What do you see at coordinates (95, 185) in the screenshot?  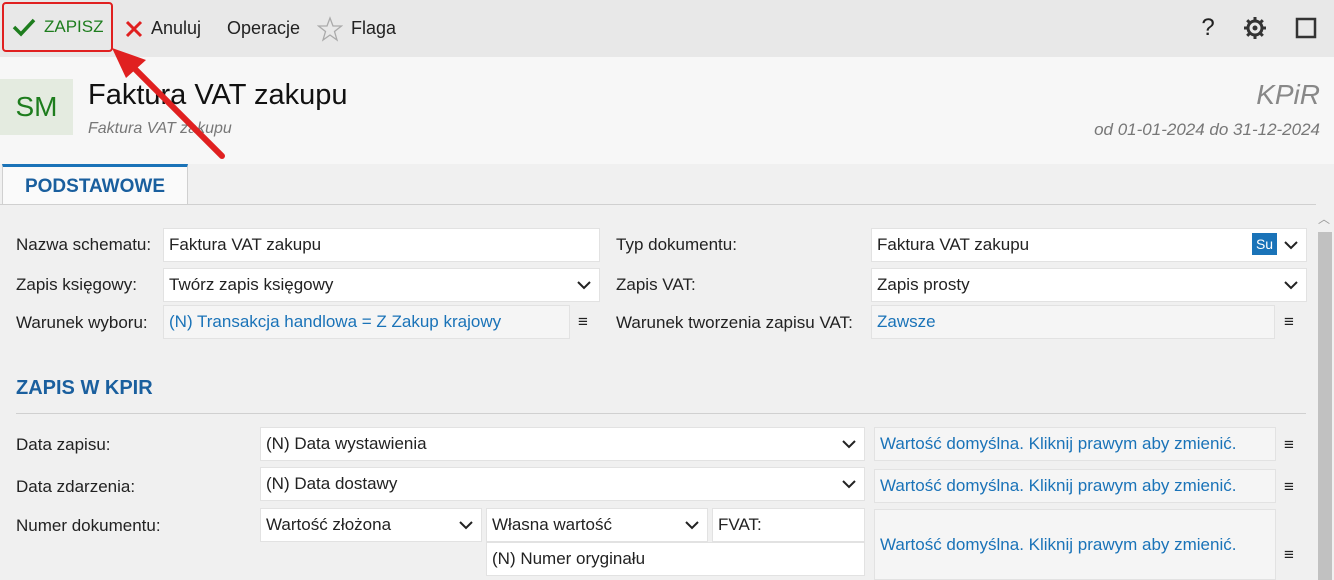 I see `tab-podstawowe: PODSTAWOWE` at bounding box center [95, 185].